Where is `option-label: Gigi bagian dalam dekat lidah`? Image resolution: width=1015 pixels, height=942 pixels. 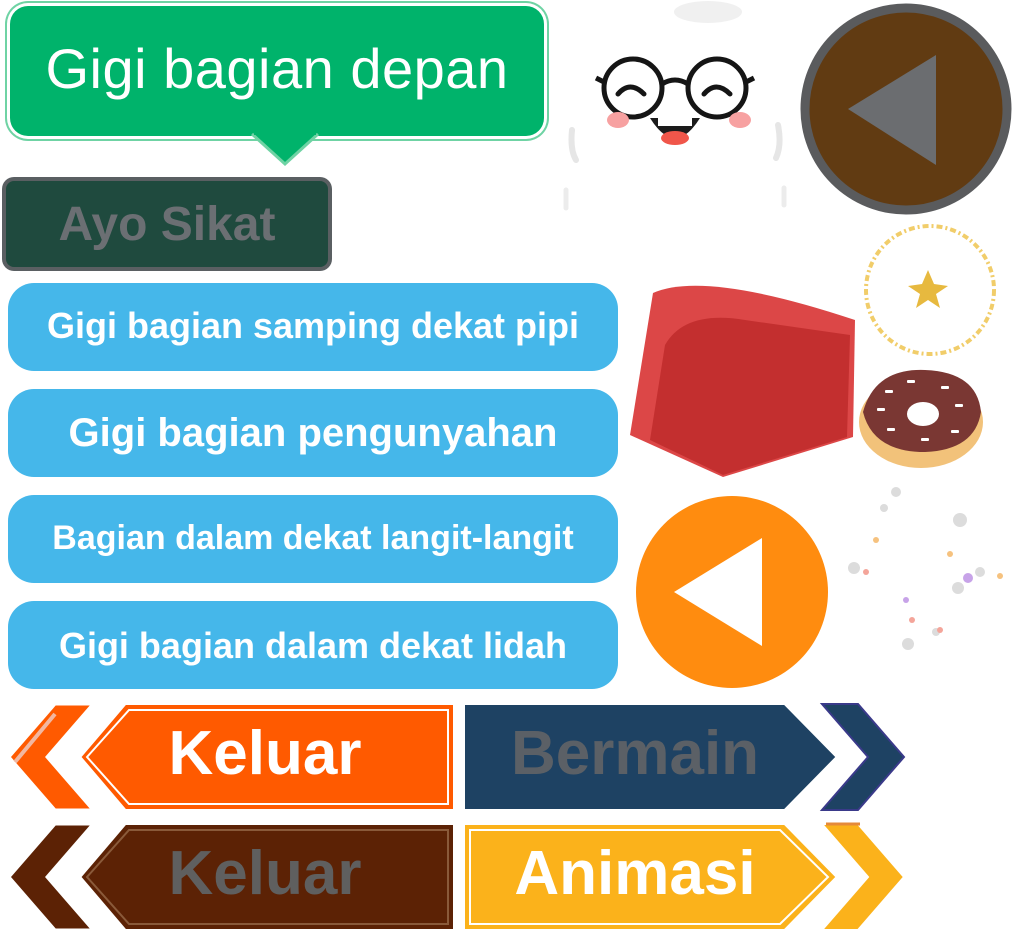
option-label: Gigi bagian dalam dekat lidah is located at coordinates (313, 645).